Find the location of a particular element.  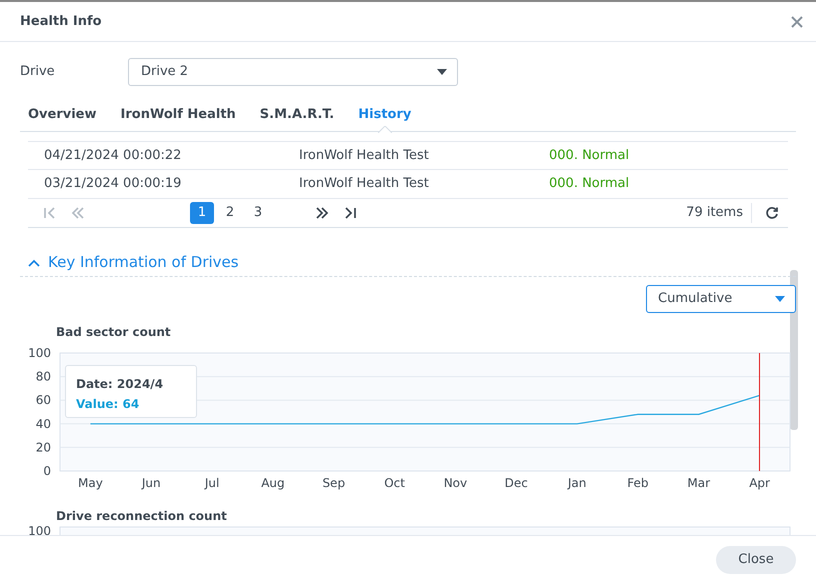

axis-tick-label: Mar is located at coordinates (698, 483).